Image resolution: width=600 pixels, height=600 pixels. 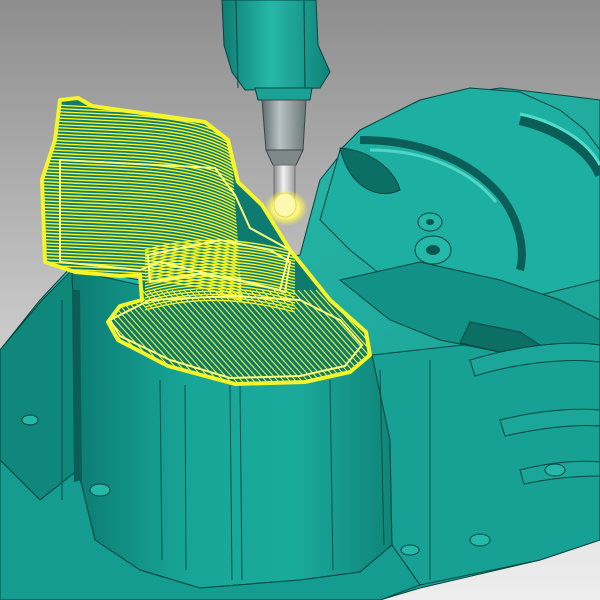 What do you see at coordinates (285, 205) in the screenshot?
I see `cutter-ball-tip` at bounding box center [285, 205].